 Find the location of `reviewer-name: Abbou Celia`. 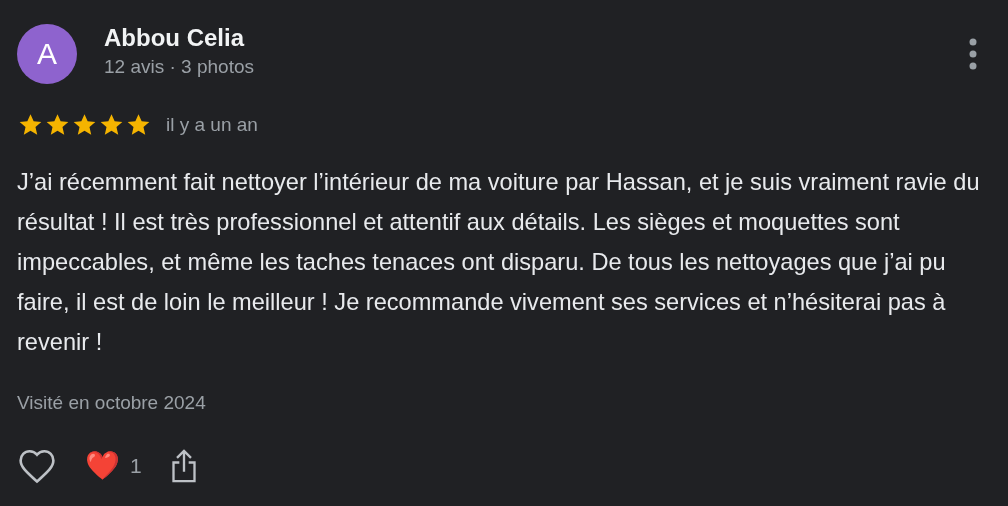

reviewer-name: Abbou Celia is located at coordinates (521, 38).